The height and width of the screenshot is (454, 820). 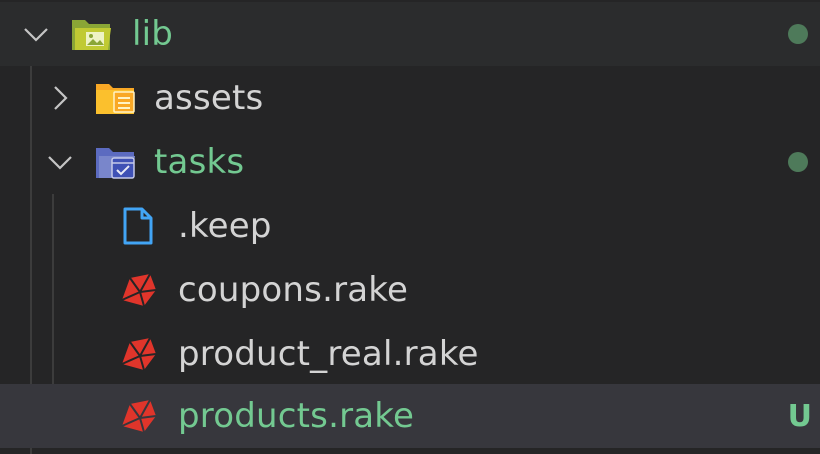 What do you see at coordinates (799, 416) in the screenshot?
I see `git-status-untracked: U` at bounding box center [799, 416].